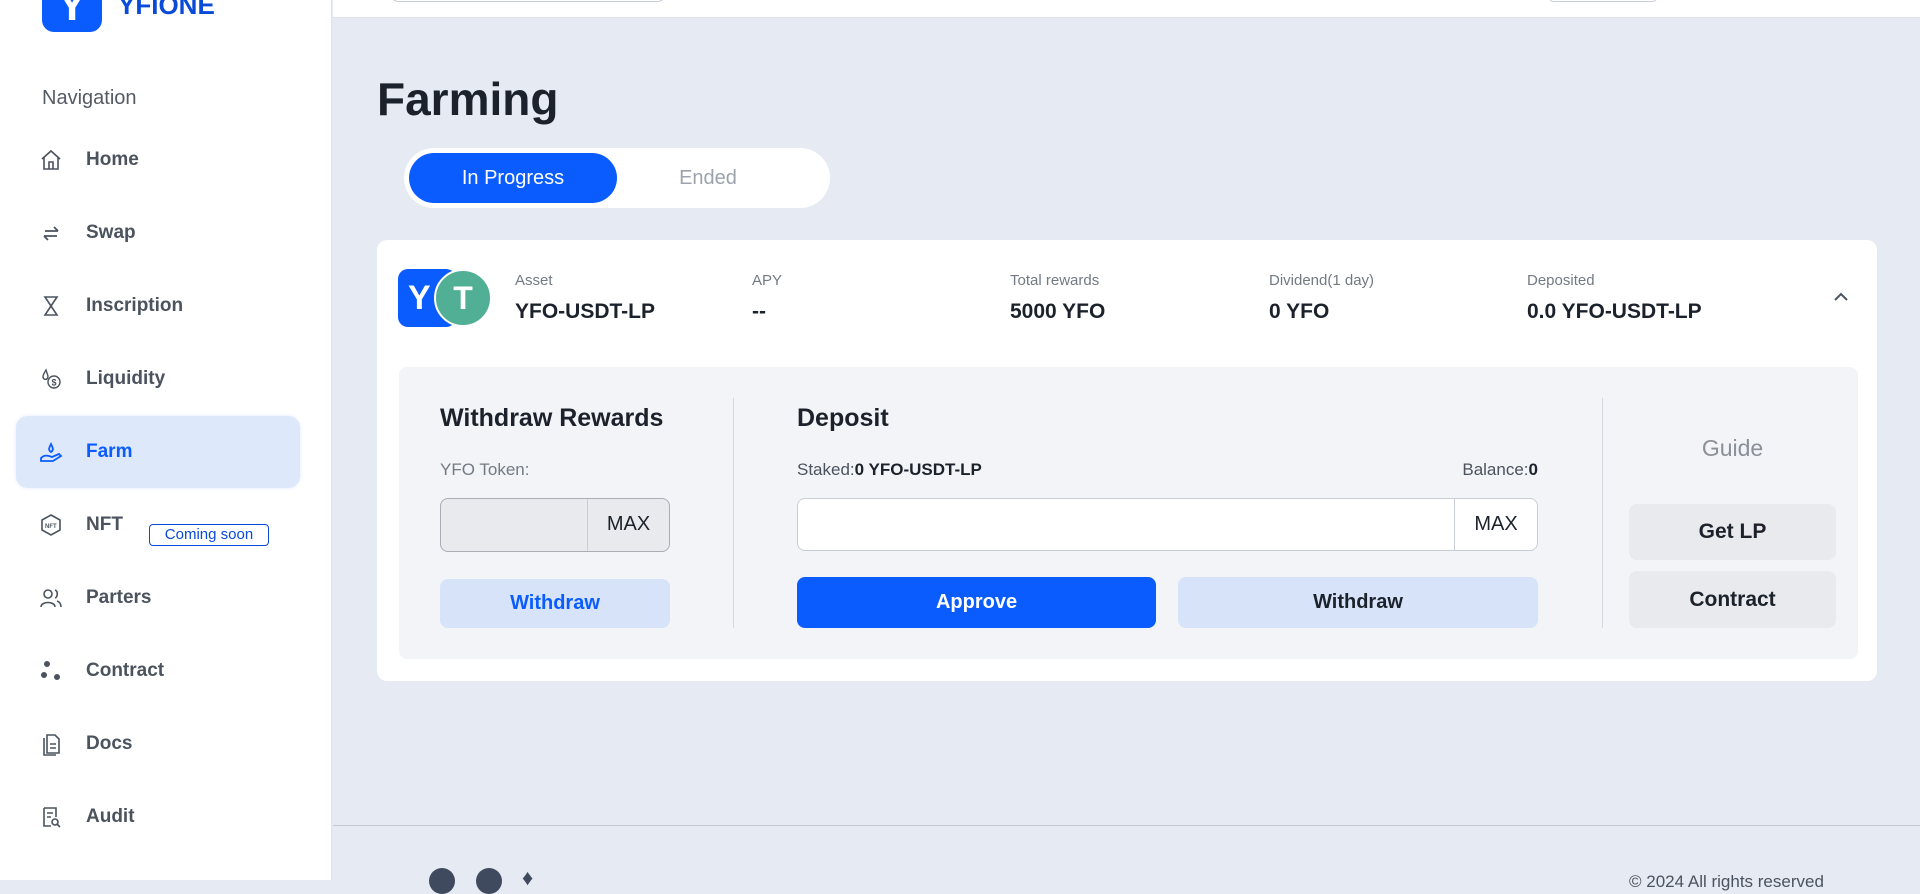 The height and width of the screenshot is (894, 1920). Describe the element at coordinates (51, 671) in the screenshot. I see `contract-icon` at that location.